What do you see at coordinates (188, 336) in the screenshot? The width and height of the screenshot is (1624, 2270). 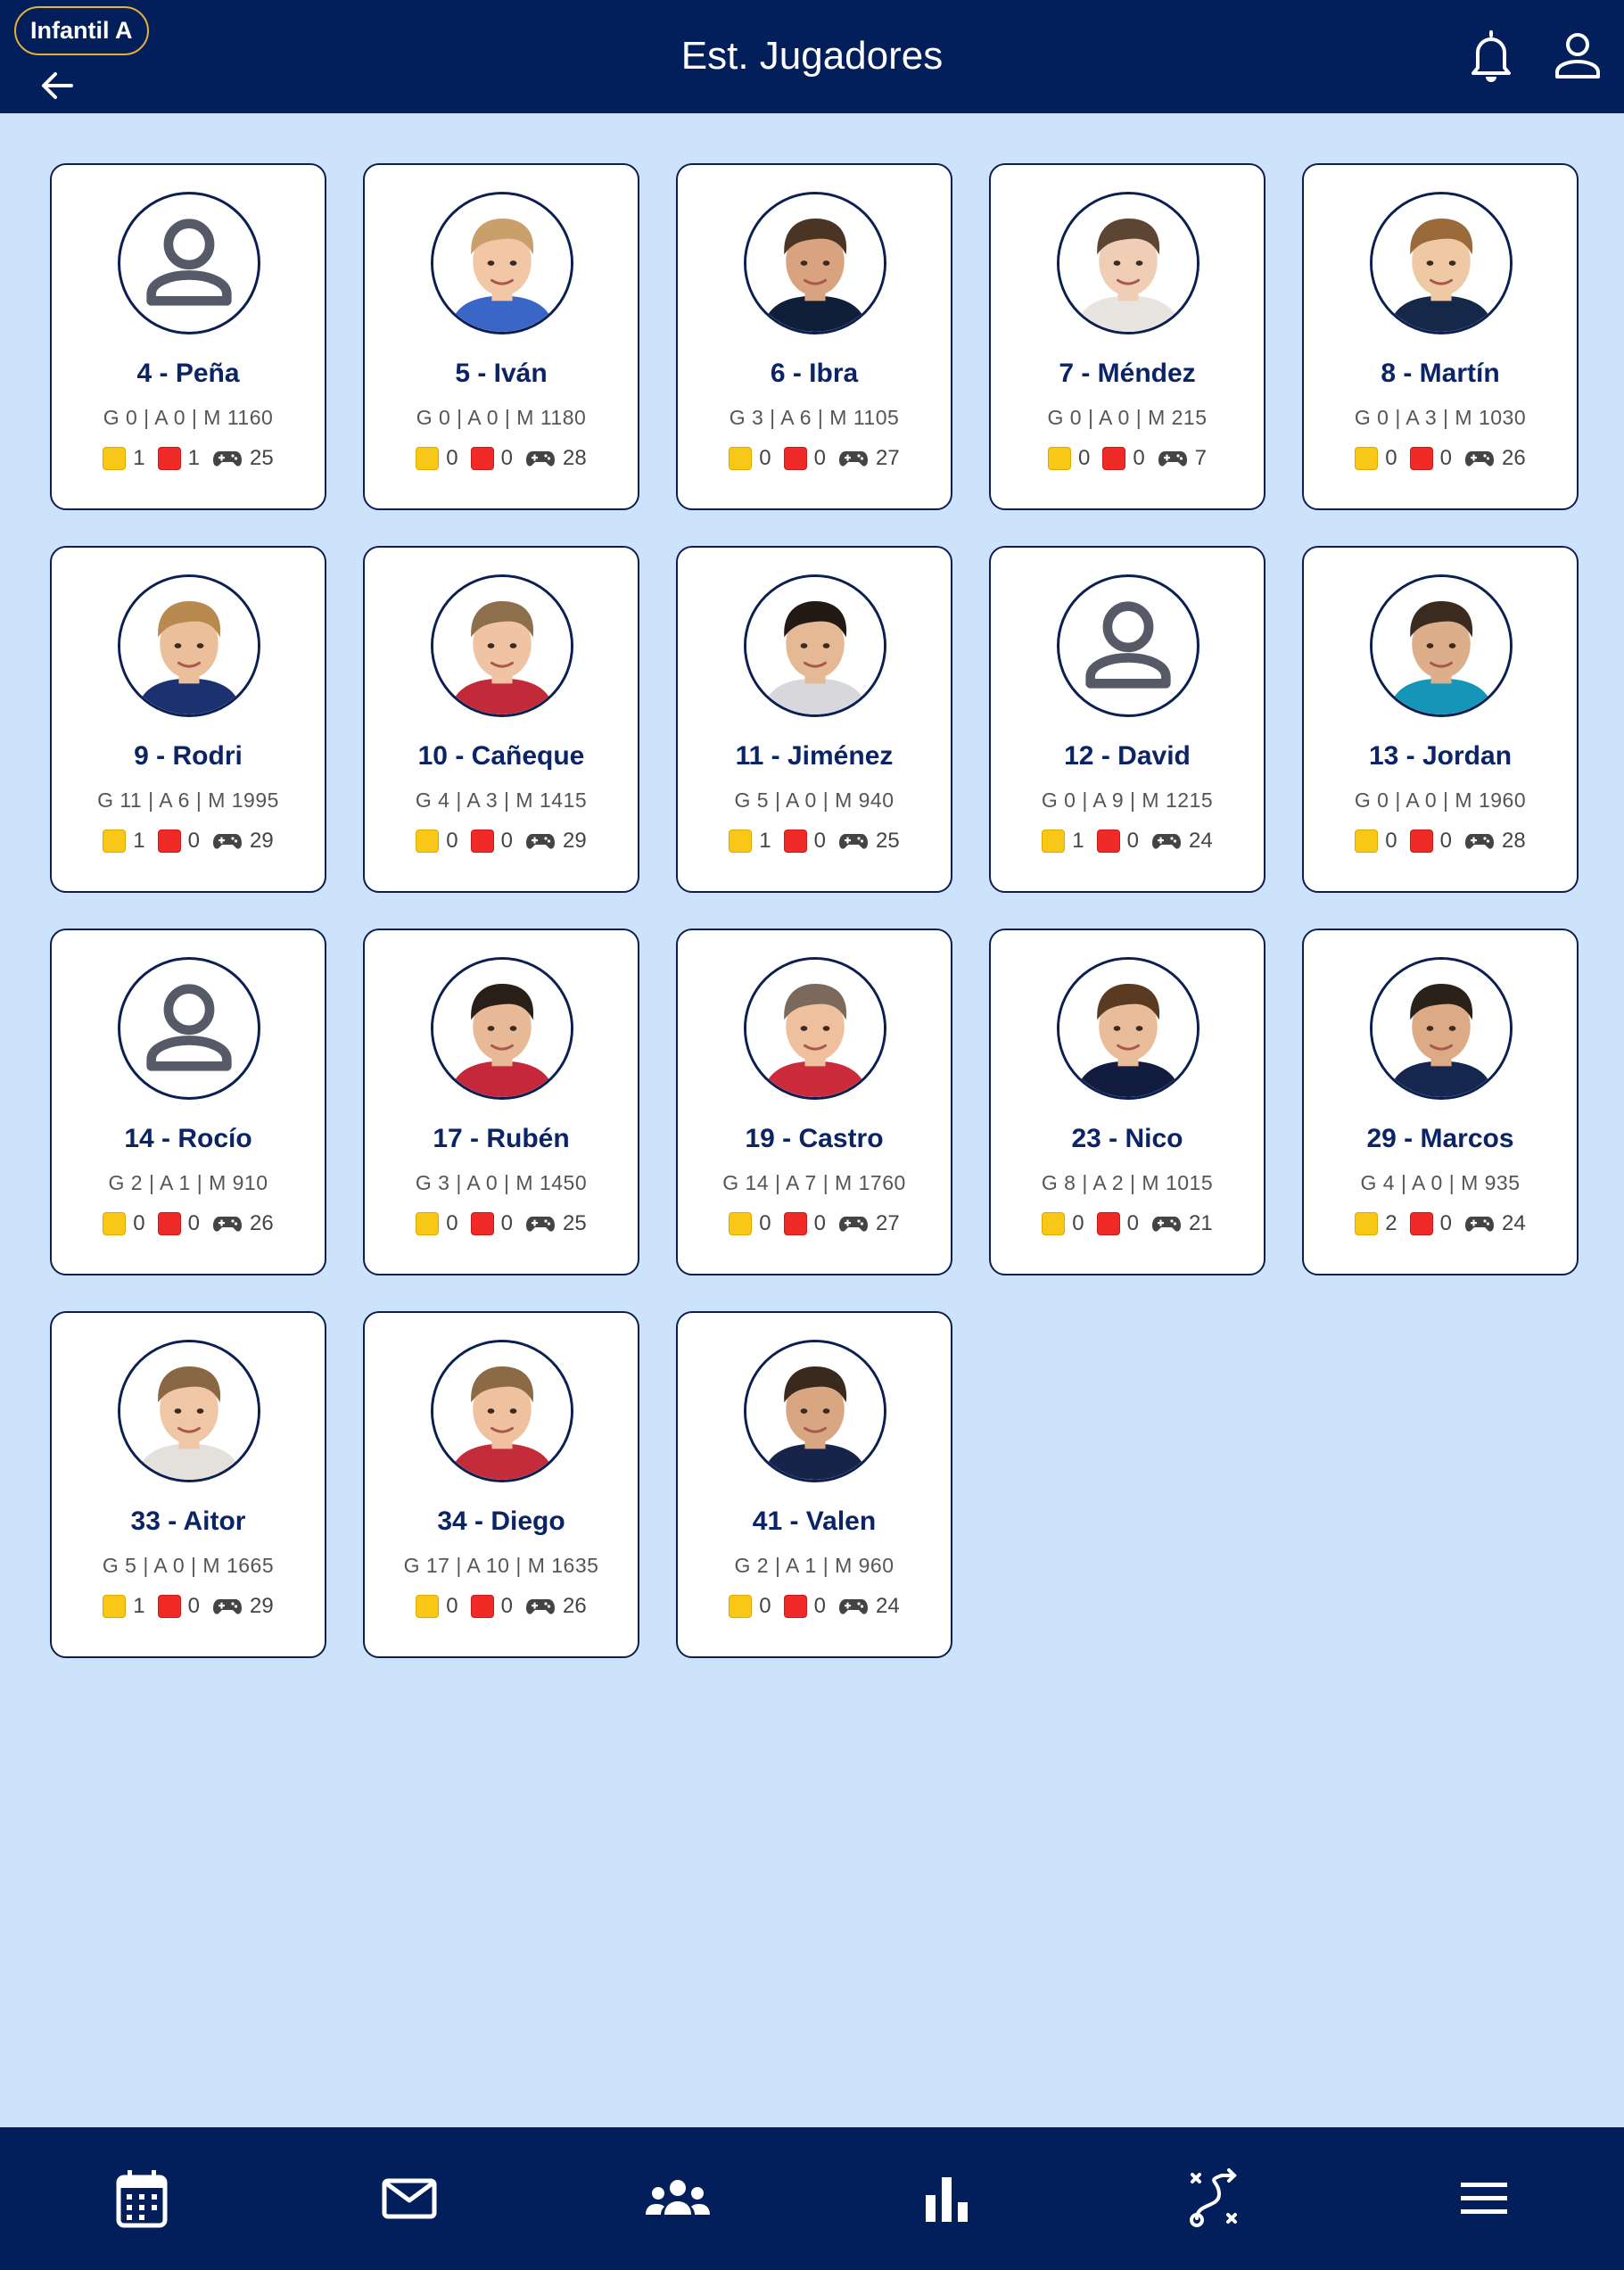 I see `player-card: 4 - Peña G 0 | A 0 | M 1160 1 1 25` at bounding box center [188, 336].